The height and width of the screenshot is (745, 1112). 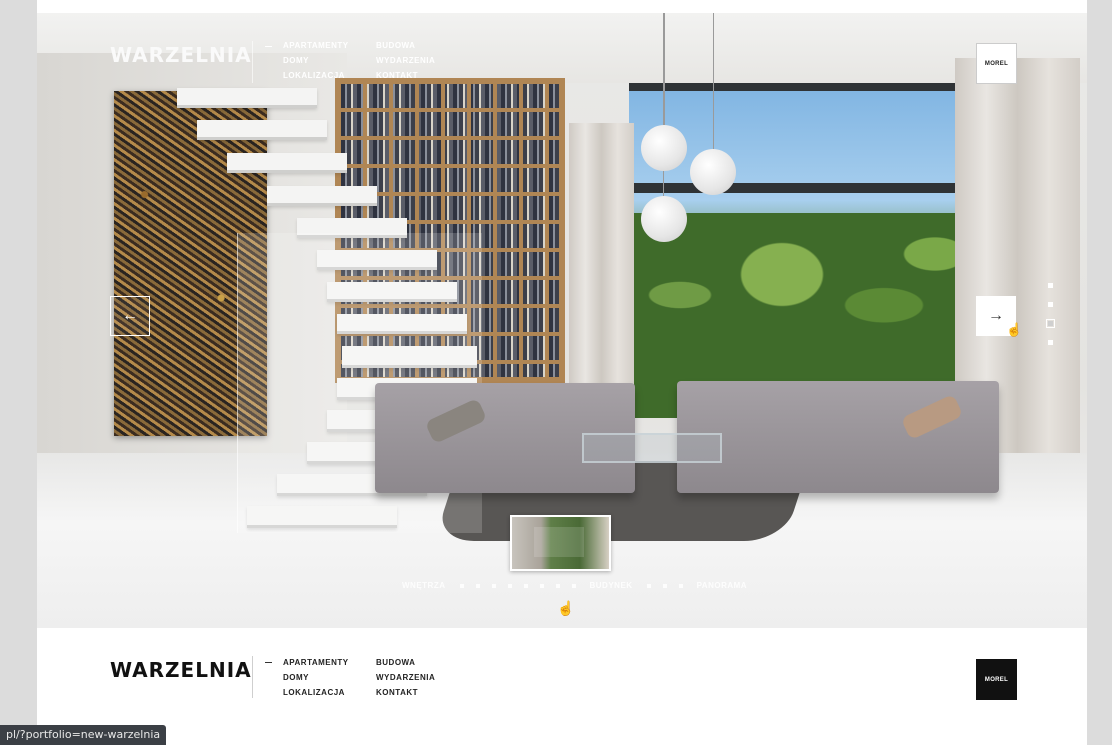 What do you see at coordinates (181, 670) in the screenshot?
I see `footer-logo: WARZELNIA` at bounding box center [181, 670].